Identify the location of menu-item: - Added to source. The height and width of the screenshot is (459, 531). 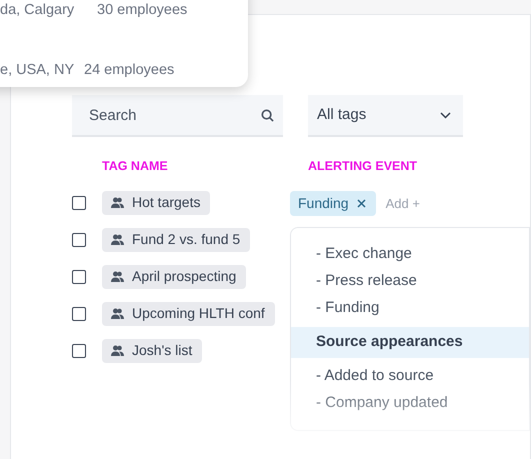
(410, 376).